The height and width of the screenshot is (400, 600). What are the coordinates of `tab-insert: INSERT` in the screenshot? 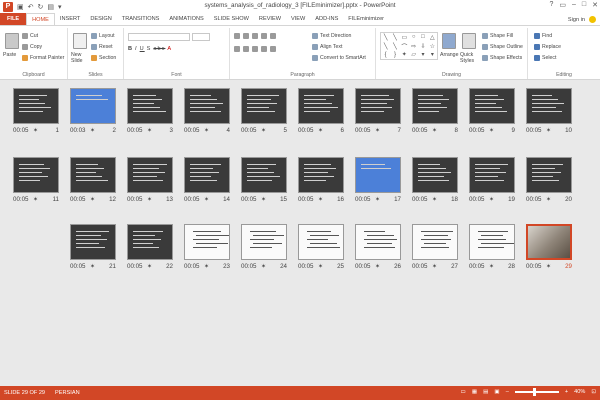 It's located at (70, 19).